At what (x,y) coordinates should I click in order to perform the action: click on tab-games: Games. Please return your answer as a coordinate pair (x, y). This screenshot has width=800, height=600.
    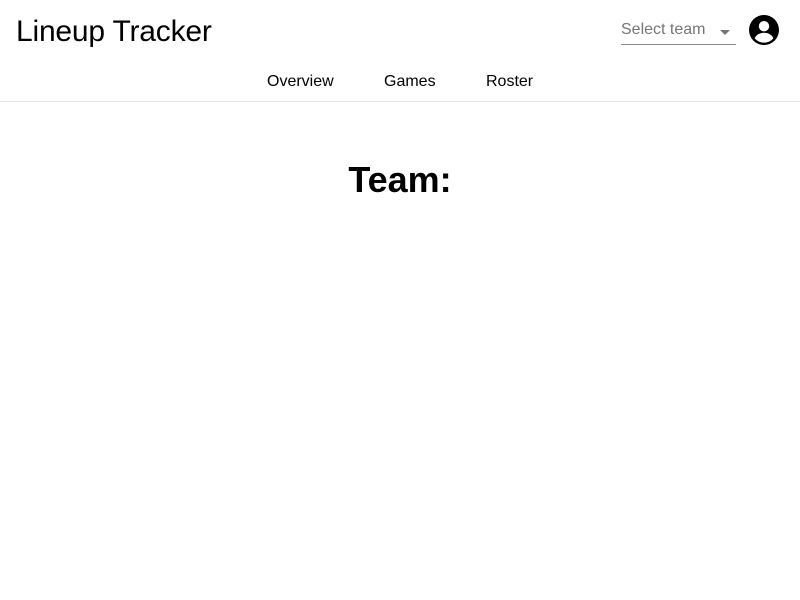
    Looking at the image, I should click on (410, 82).